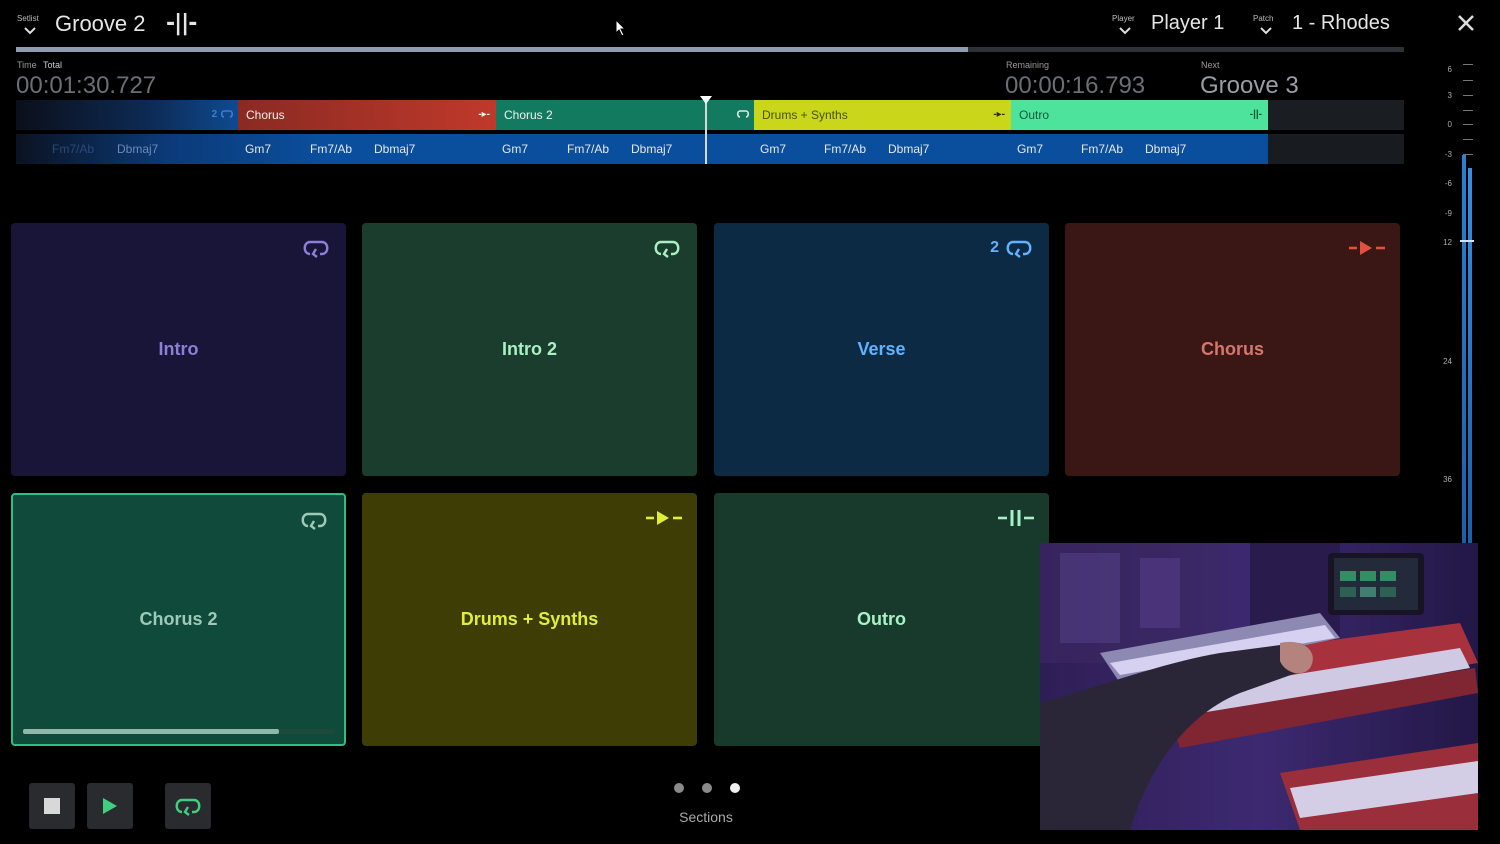 The image size is (1500, 844). I want to click on timeline-segment-verse: 2, so click(127, 115).